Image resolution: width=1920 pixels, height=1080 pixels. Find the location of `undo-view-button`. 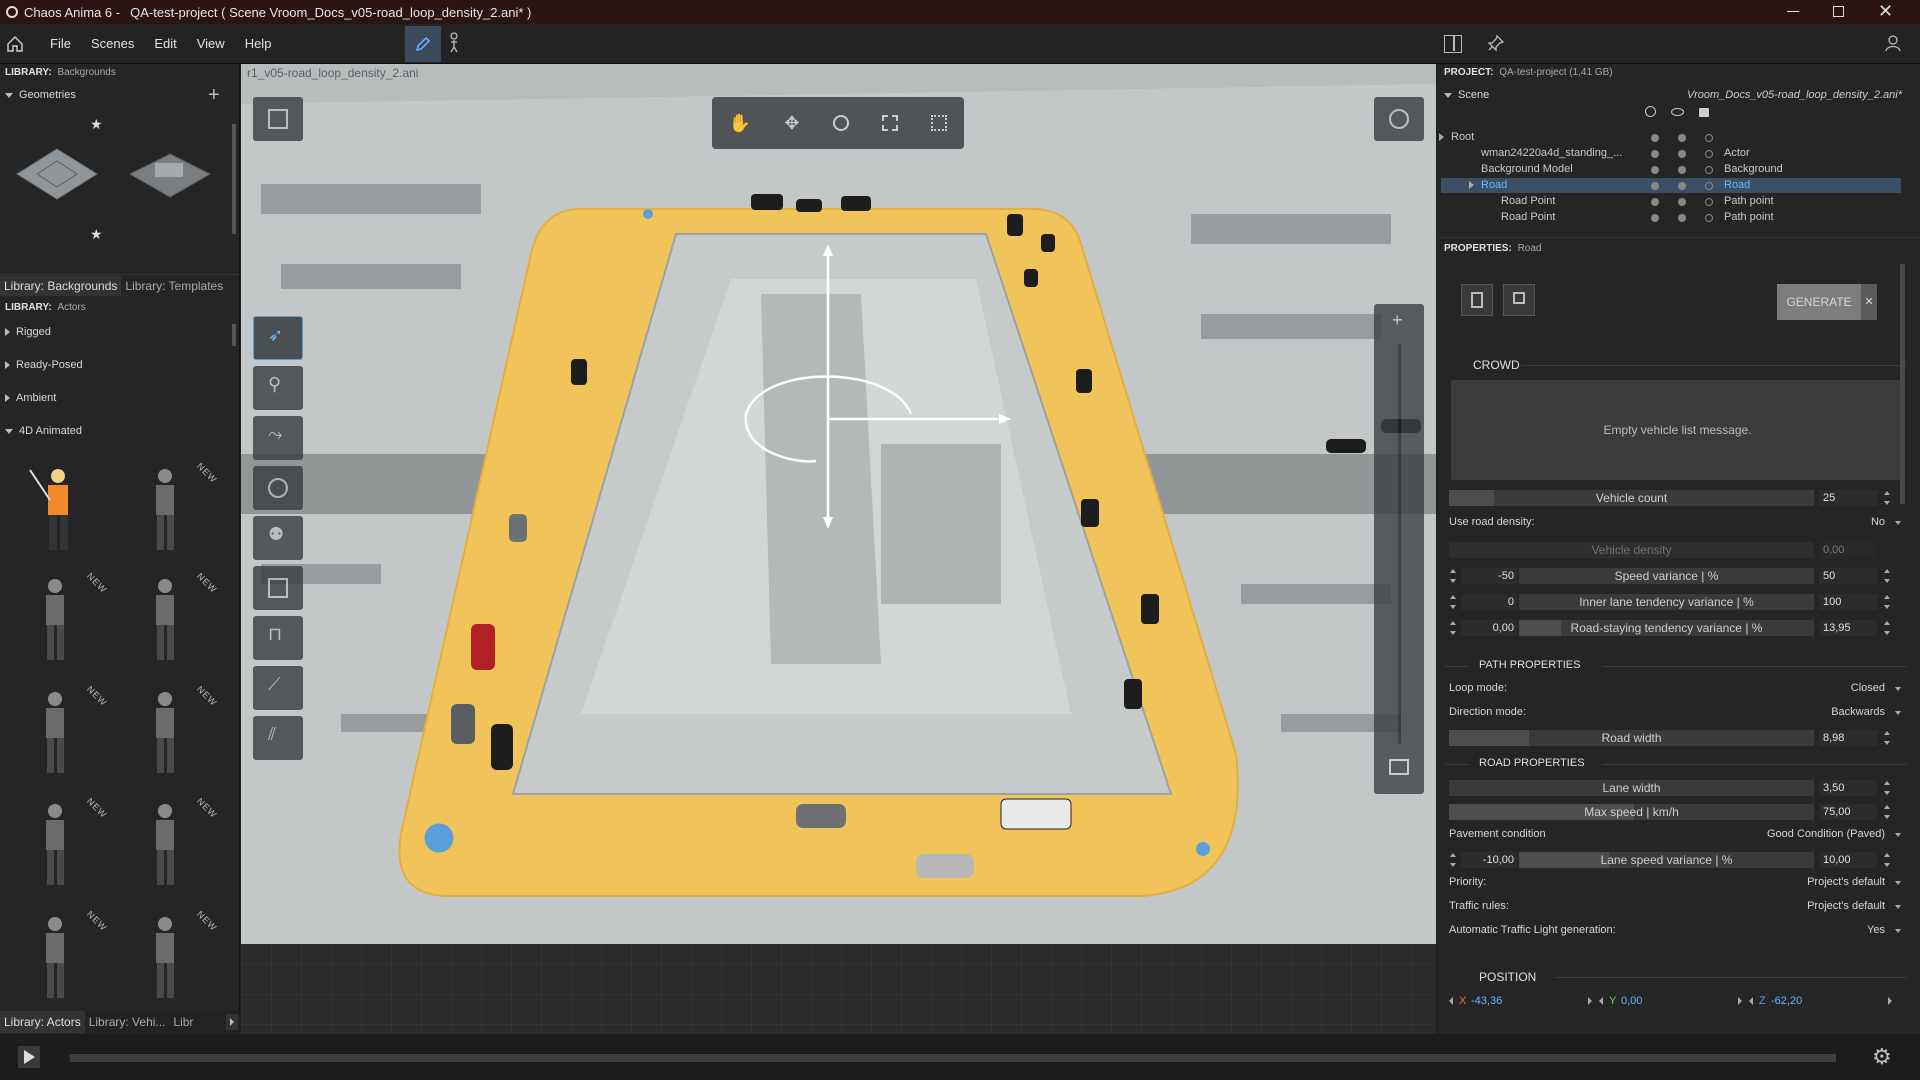

undo-view-button is located at coordinates (1399, 119).